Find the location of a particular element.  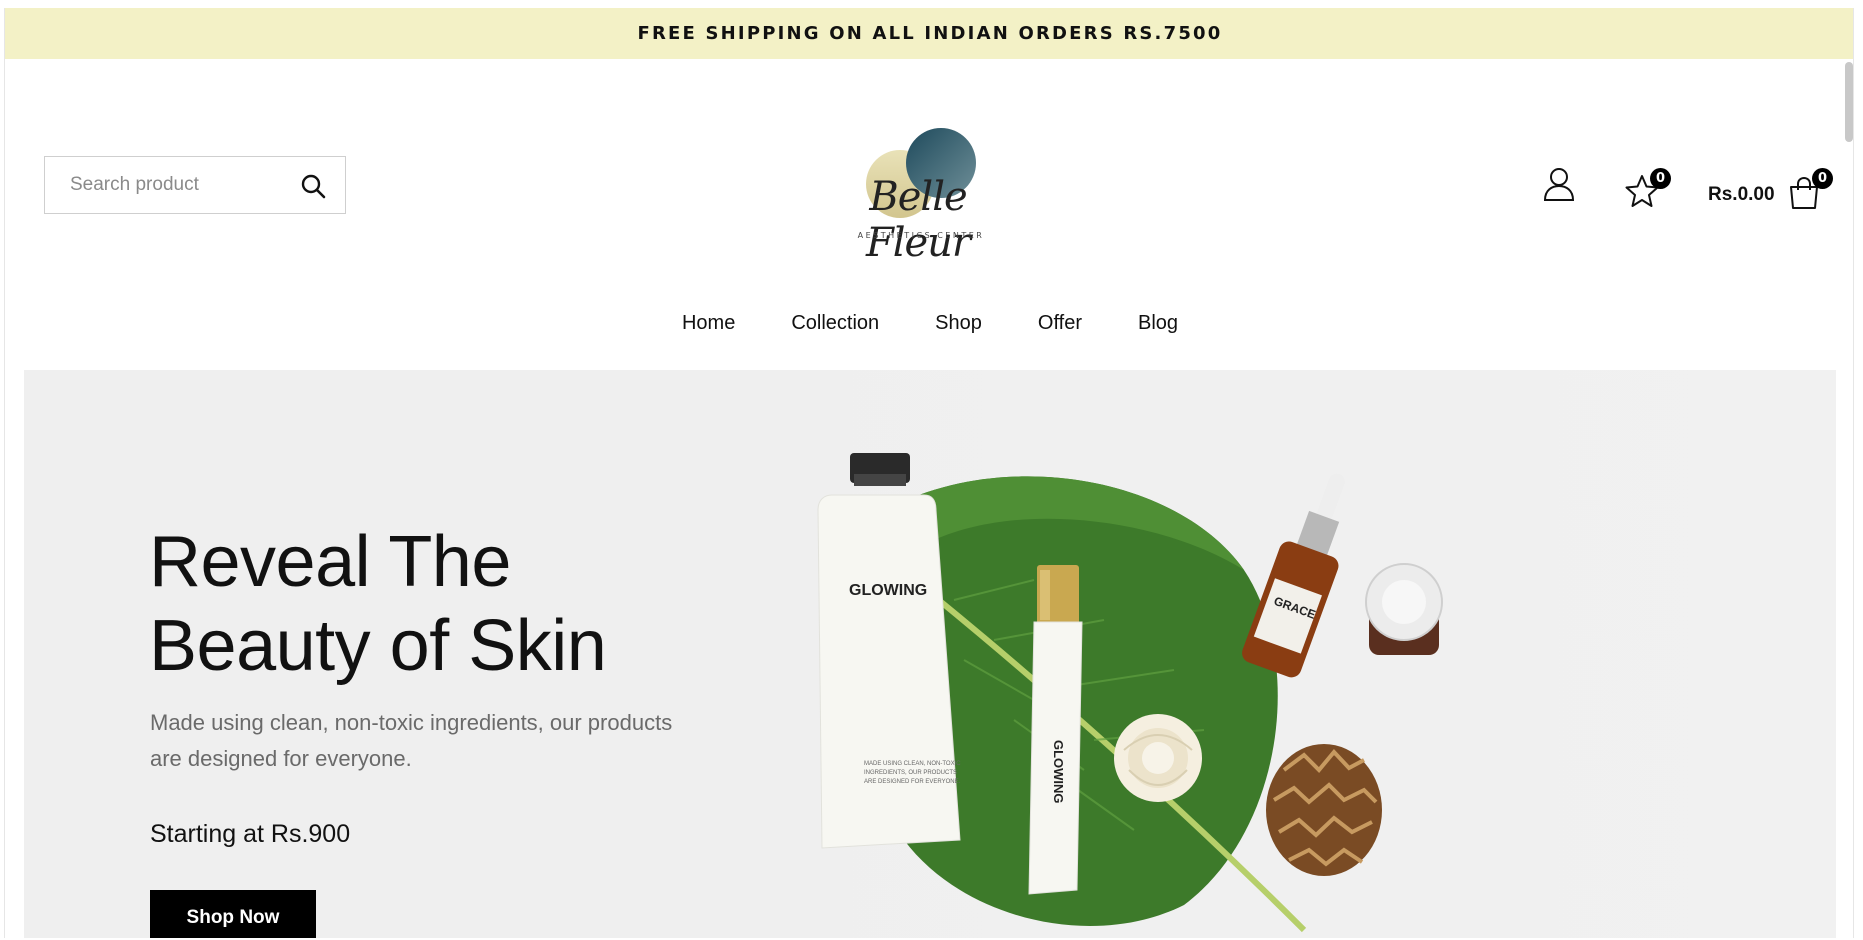

cart-button: 0 is located at coordinates (1814, 190).